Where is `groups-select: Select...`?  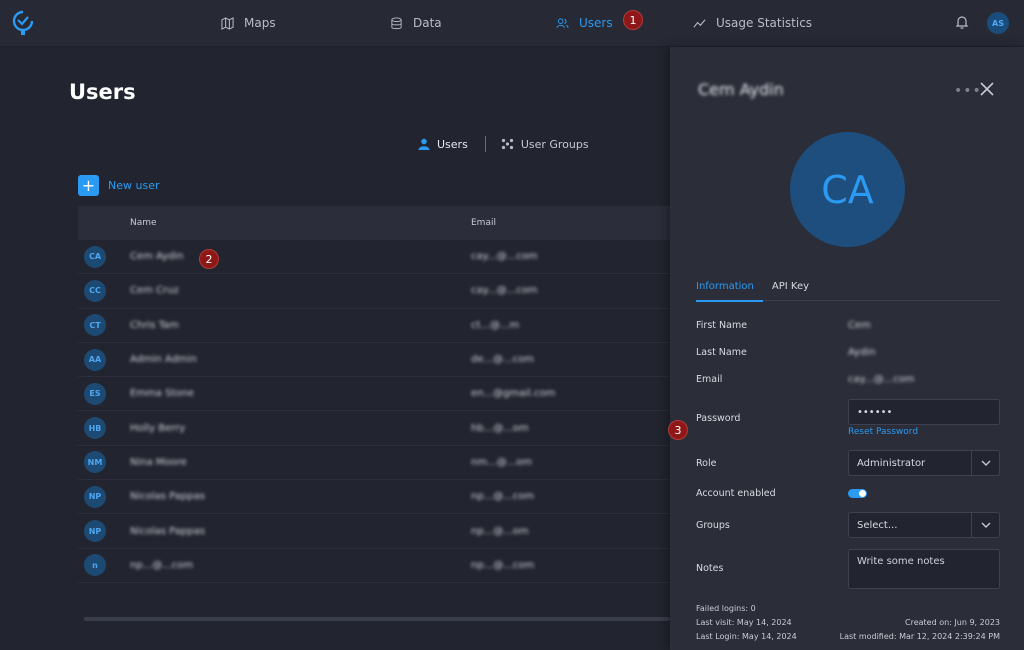 groups-select: Select... is located at coordinates (924, 525).